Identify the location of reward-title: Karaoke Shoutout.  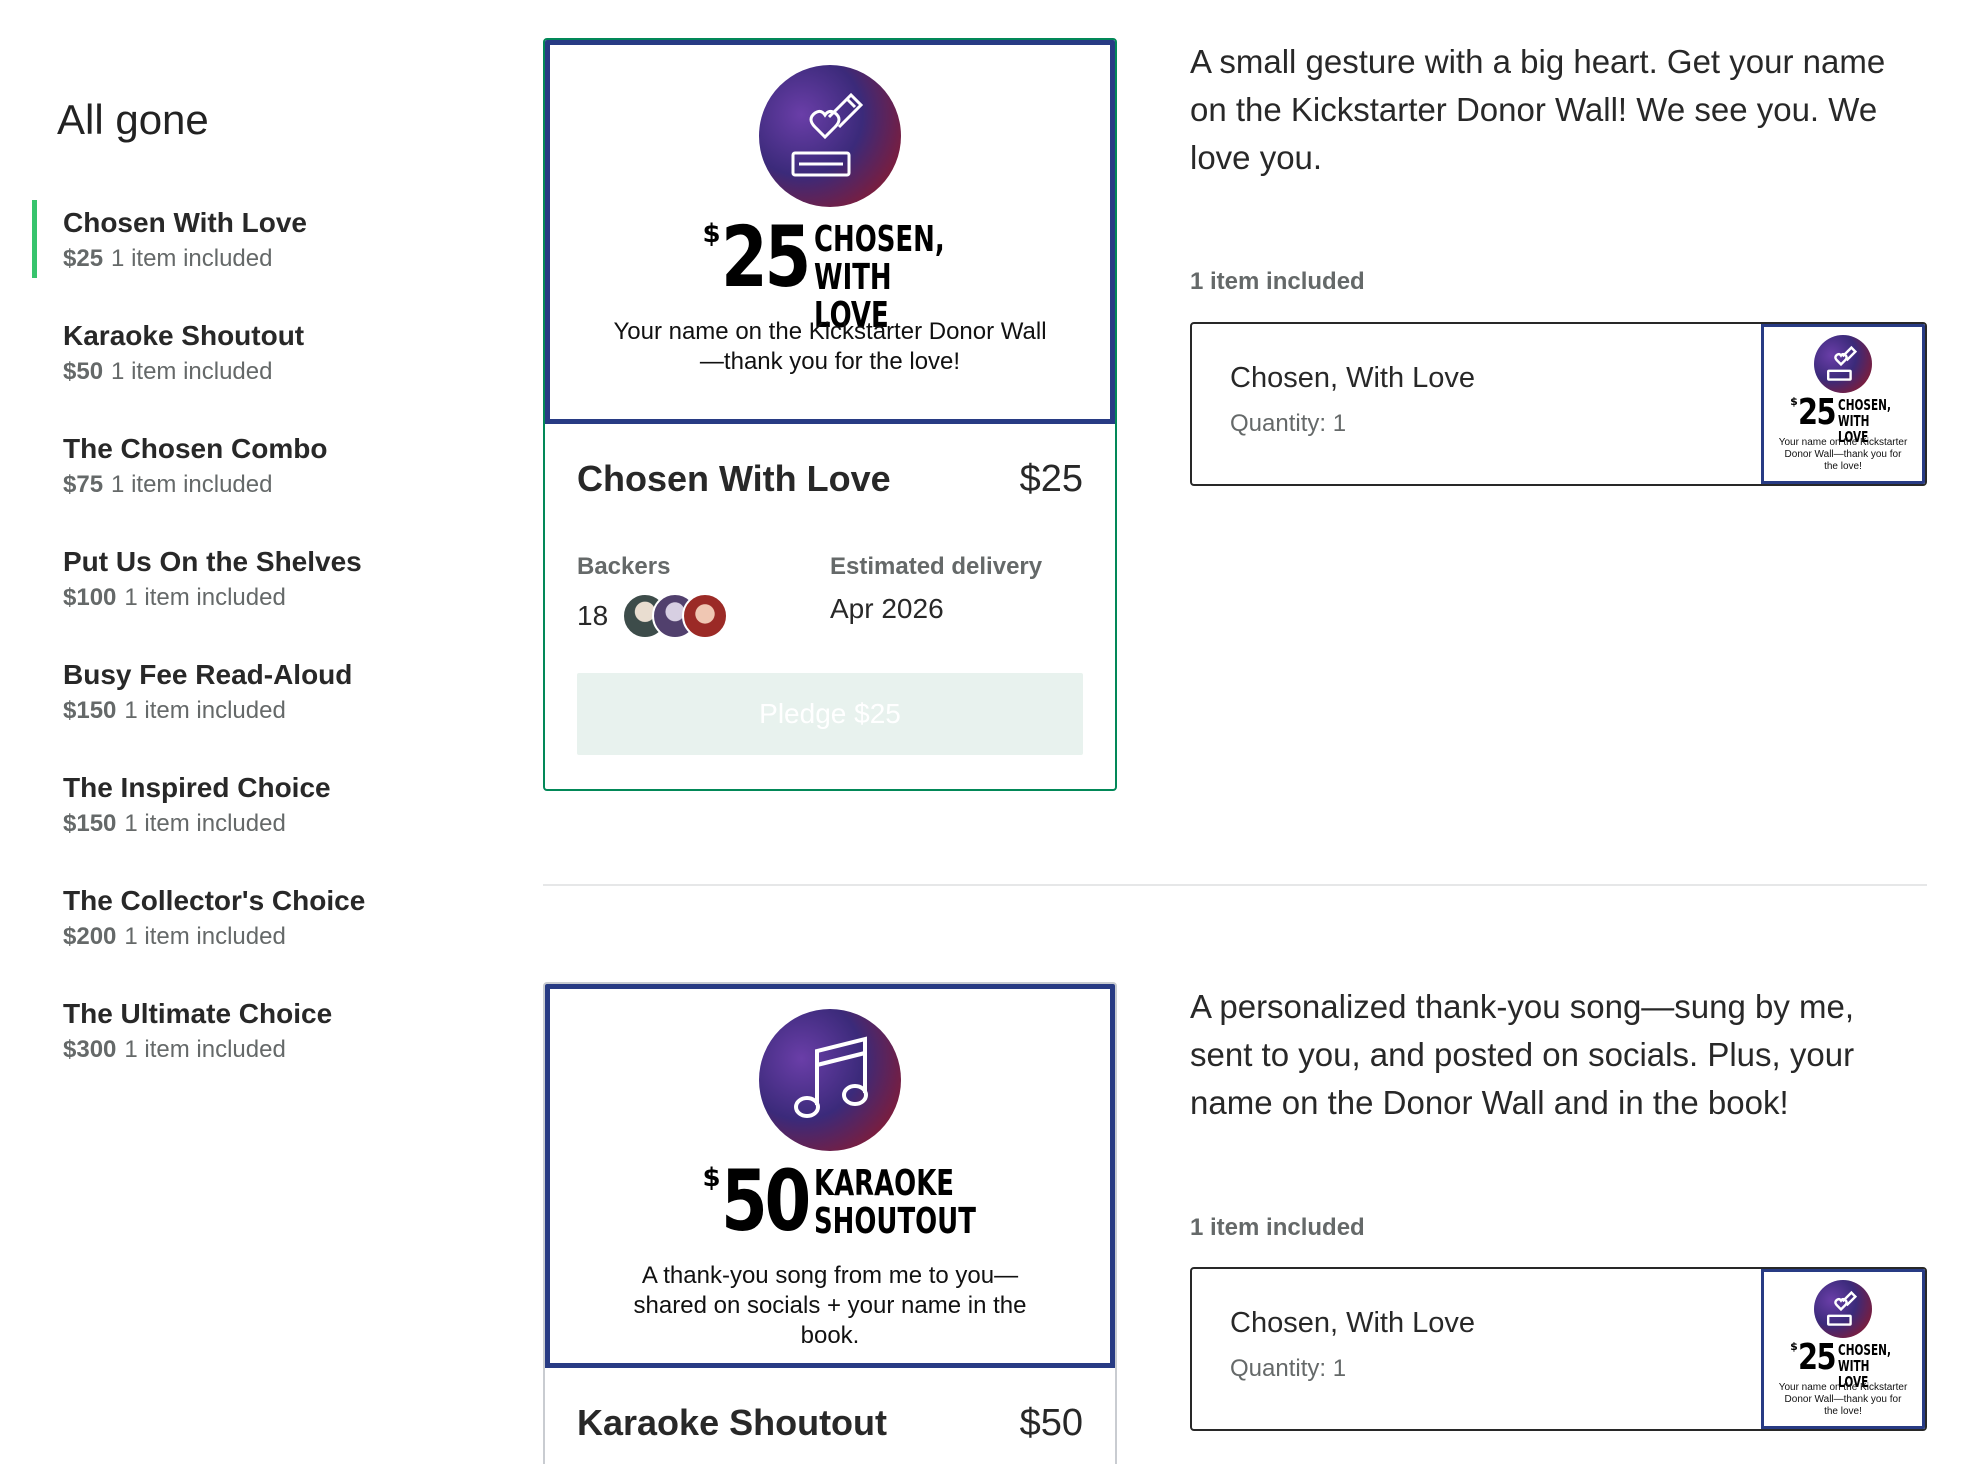
(732, 1422).